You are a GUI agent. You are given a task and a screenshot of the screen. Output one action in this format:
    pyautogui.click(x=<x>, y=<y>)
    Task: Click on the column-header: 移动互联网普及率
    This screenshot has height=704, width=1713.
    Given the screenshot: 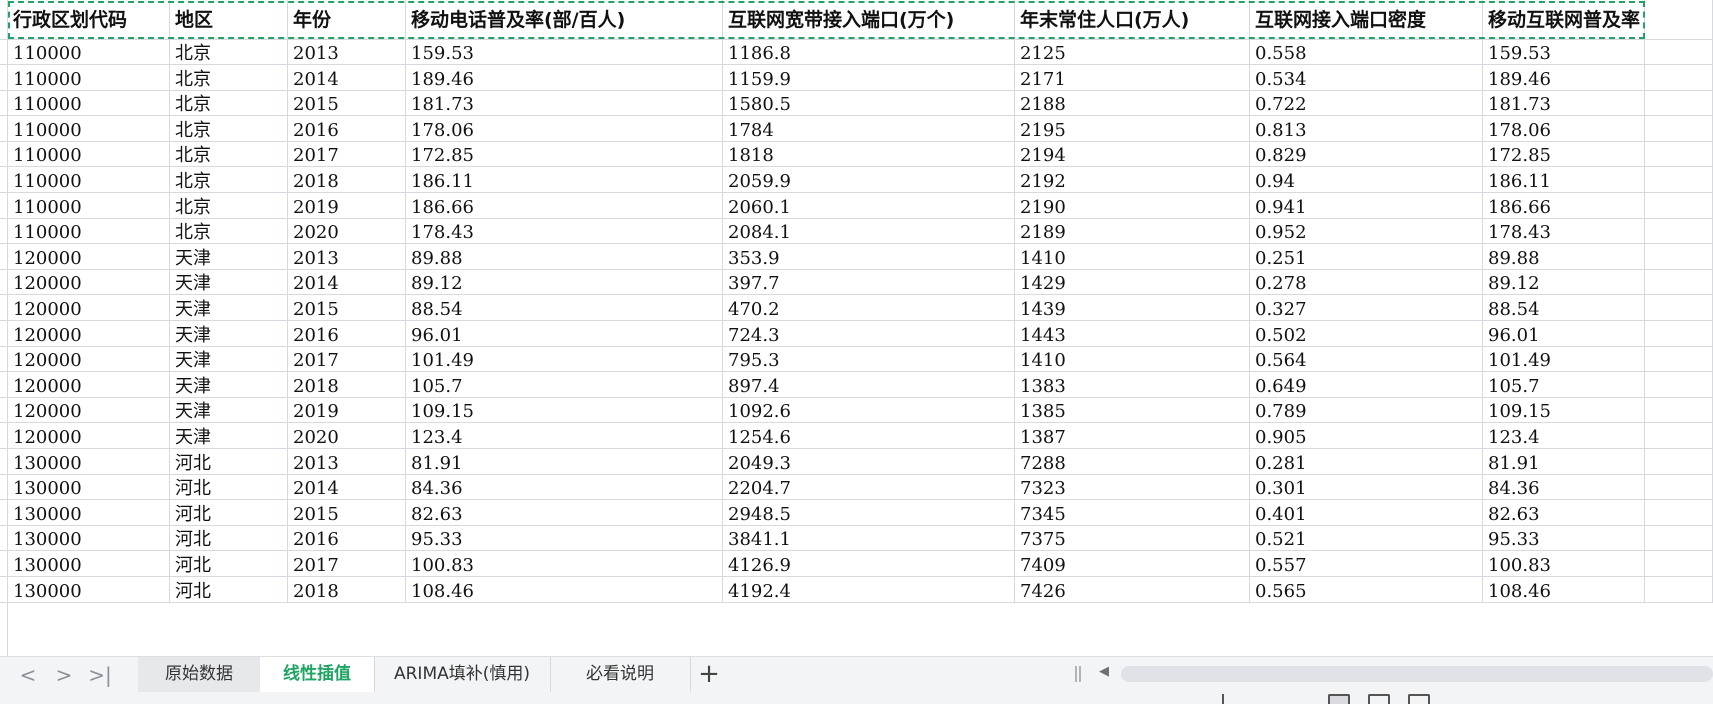 What is the action you would take?
    pyautogui.click(x=1564, y=20)
    